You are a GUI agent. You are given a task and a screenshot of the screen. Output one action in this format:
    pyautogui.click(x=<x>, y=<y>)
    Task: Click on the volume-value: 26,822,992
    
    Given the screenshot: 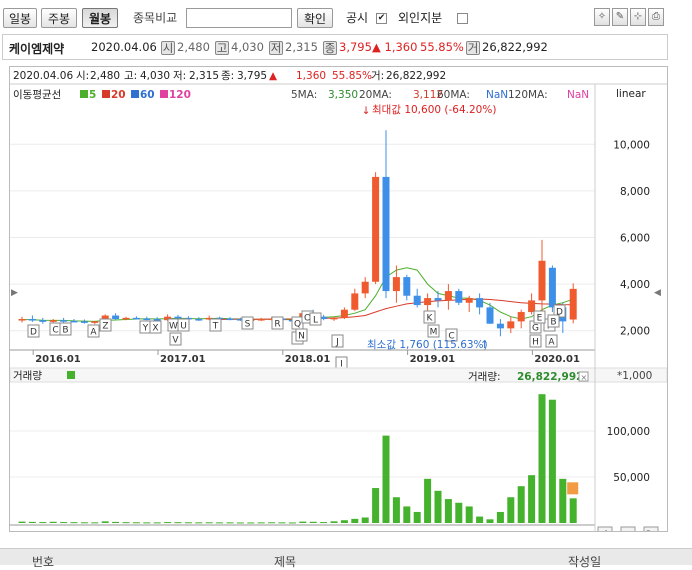 What is the action you would take?
    pyautogui.click(x=515, y=47)
    